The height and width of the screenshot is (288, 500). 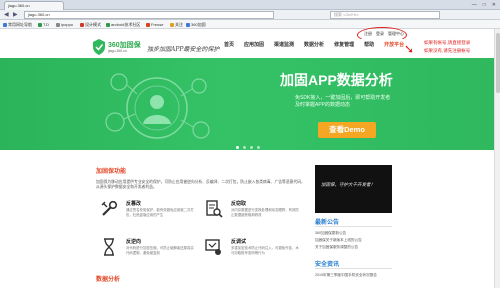 I want to click on feature-anti-tamper: 反篡改 通过签名校验保护，能有效避免应用被二次打包，杜绝盗版应用的产生, so click(x=147, y=215).